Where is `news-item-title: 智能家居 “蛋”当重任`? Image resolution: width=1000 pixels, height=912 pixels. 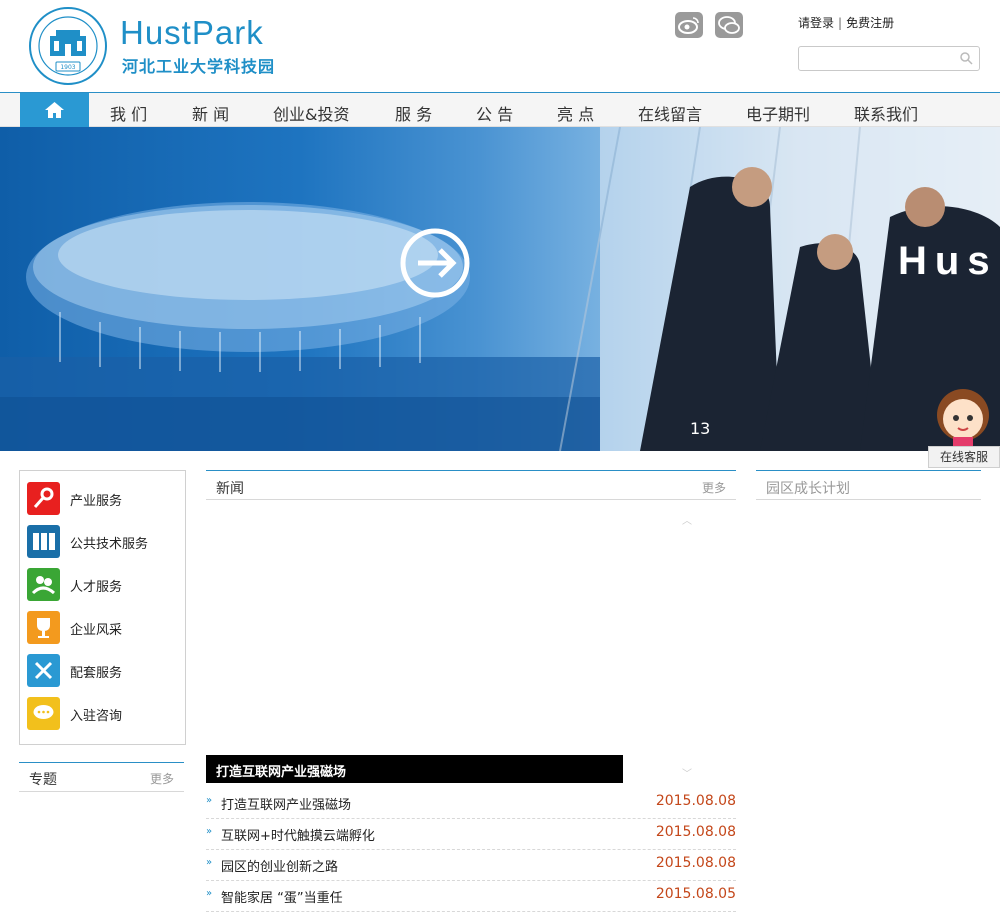
news-item-title: 智能家居 “蛋”当重任 is located at coordinates (282, 896).